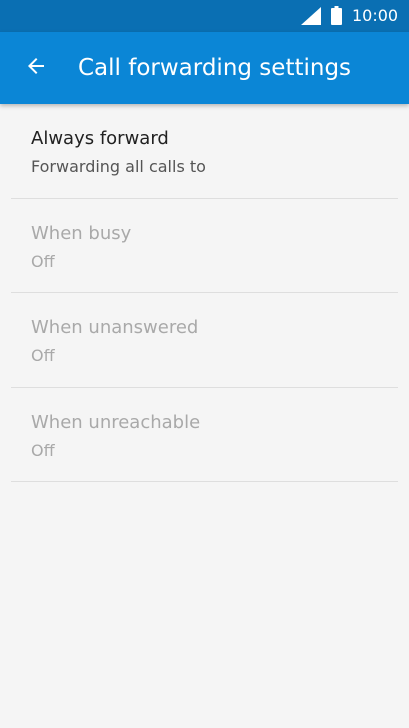  Describe the element at coordinates (204, 435) in the screenshot. I see `option-when-unreachable: When unreachable Off` at that location.